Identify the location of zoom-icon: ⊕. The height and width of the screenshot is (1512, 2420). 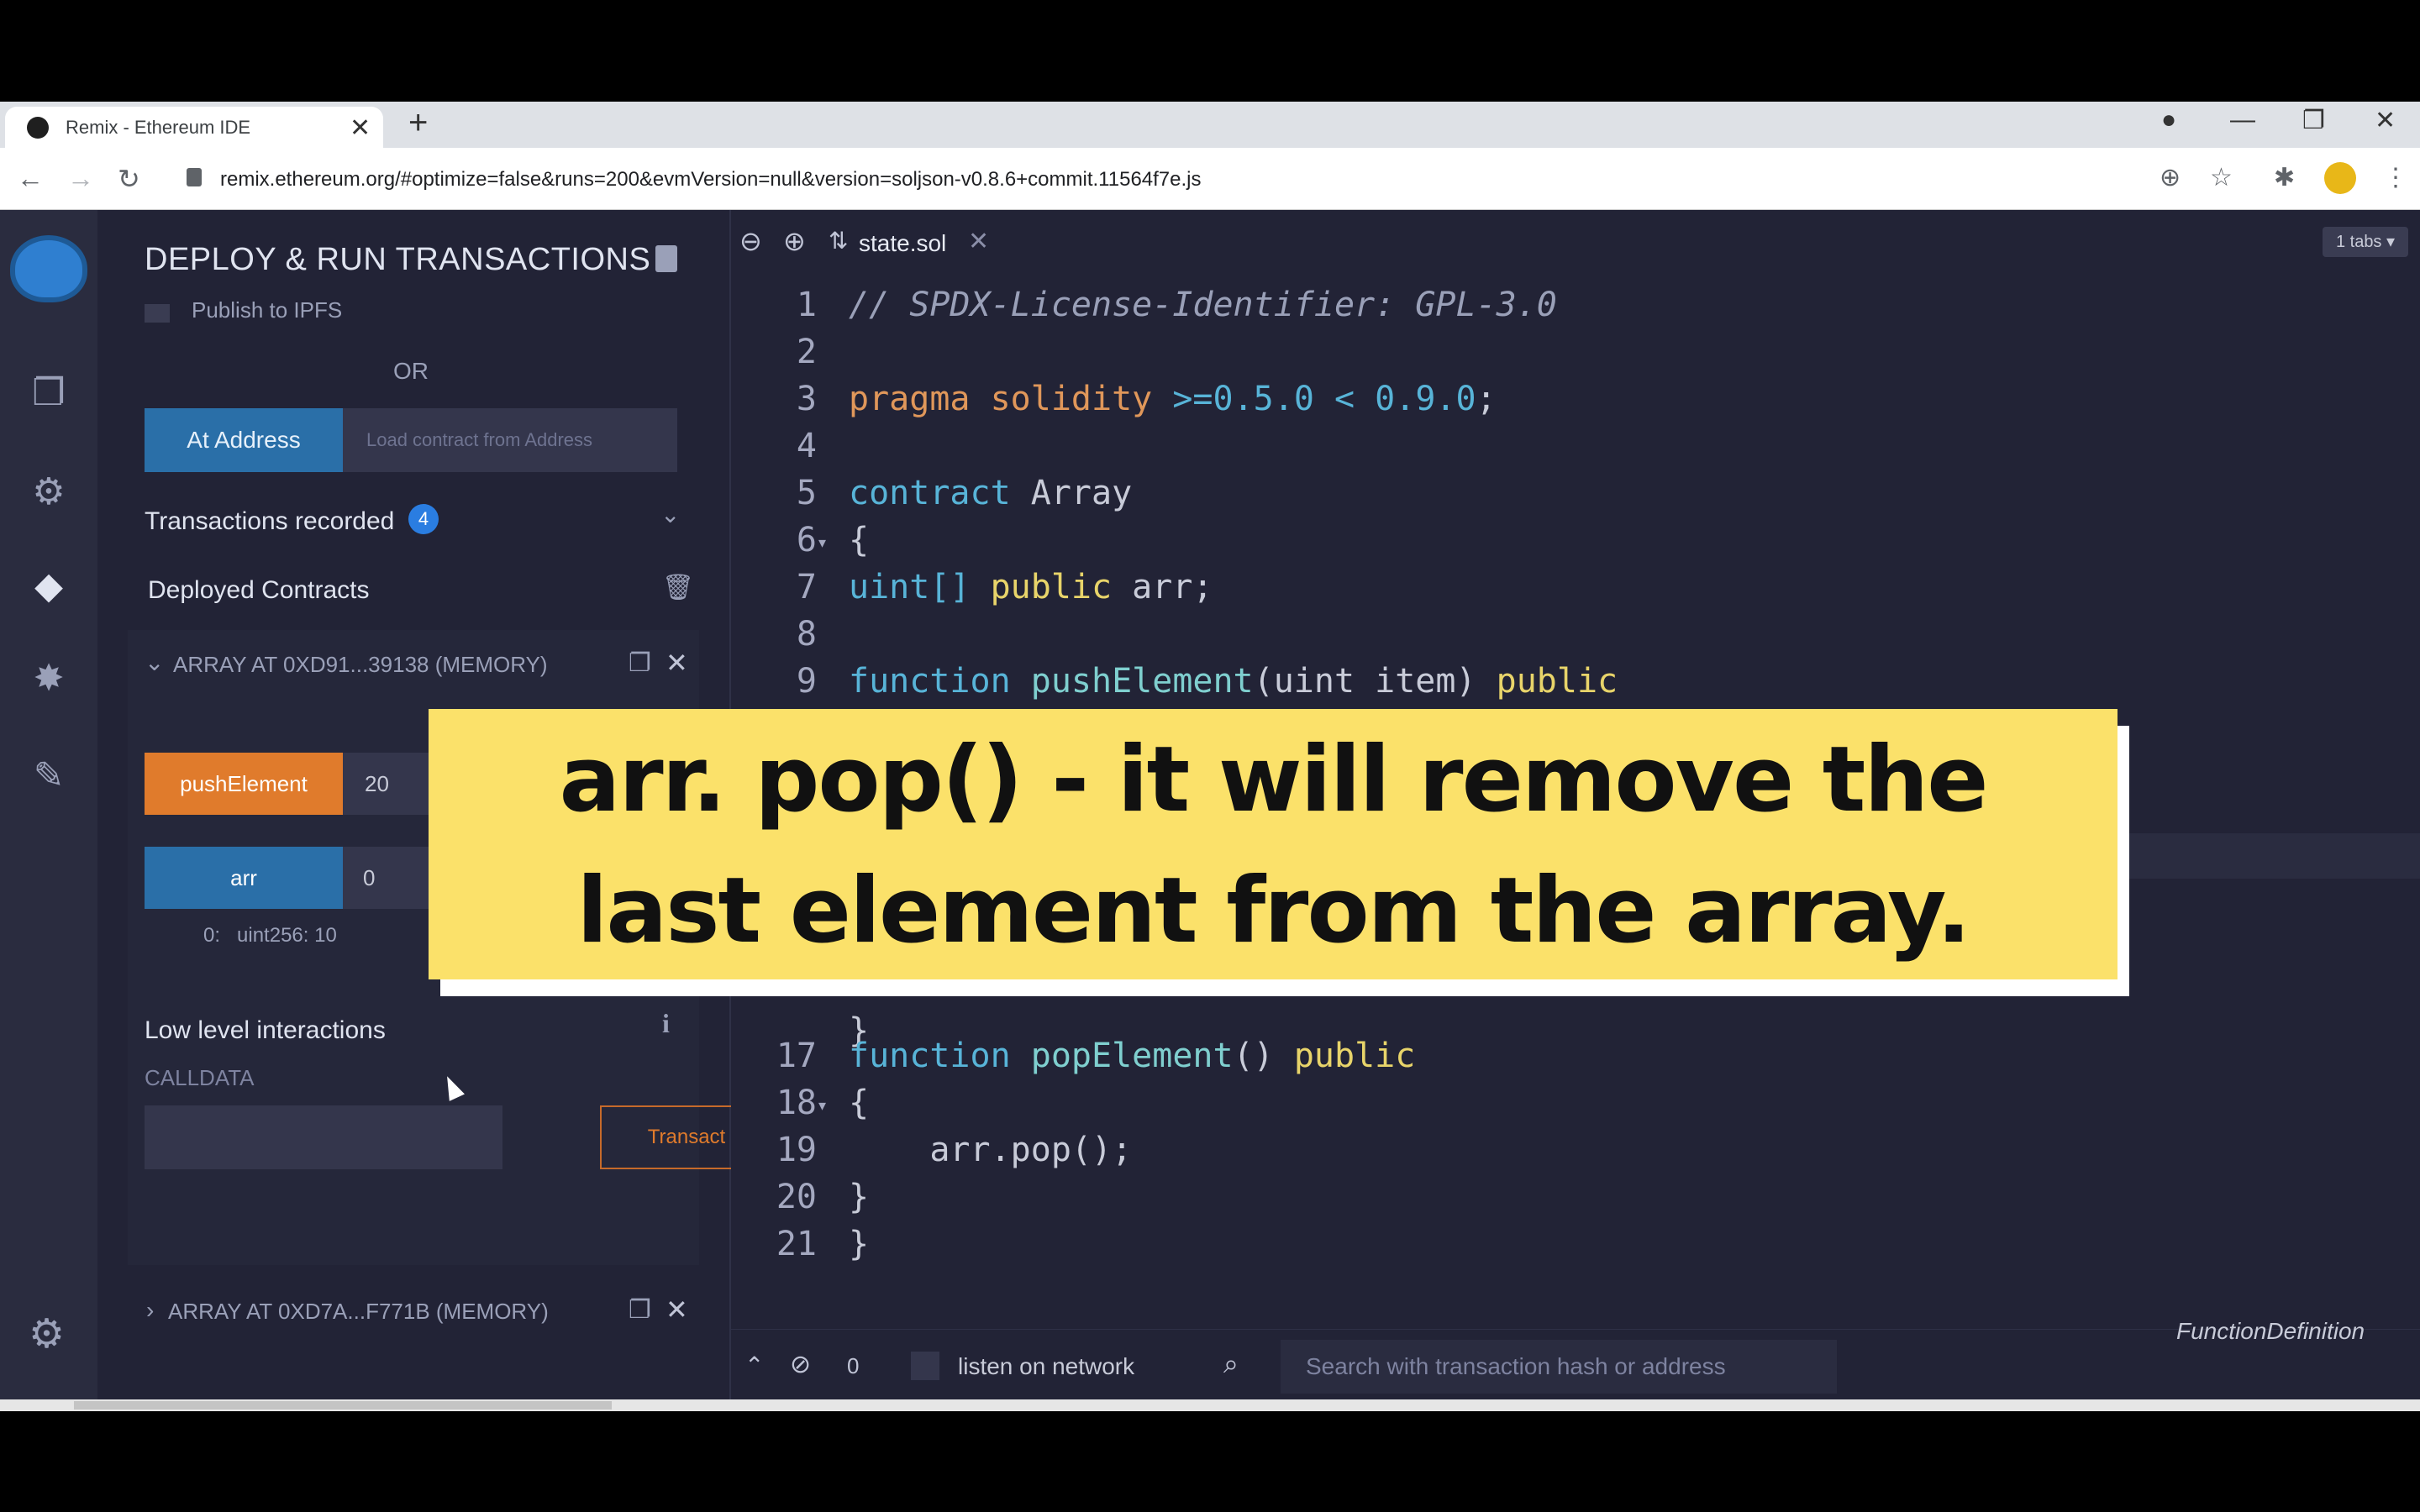
(2170, 177).